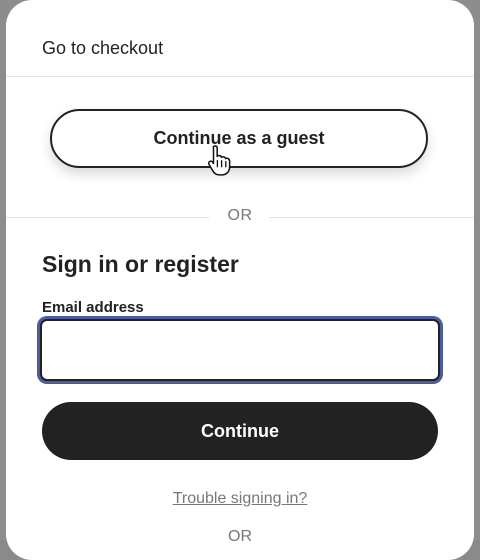 The width and height of the screenshot is (480, 560). I want to click on or-divider-text: OR, so click(240, 215).